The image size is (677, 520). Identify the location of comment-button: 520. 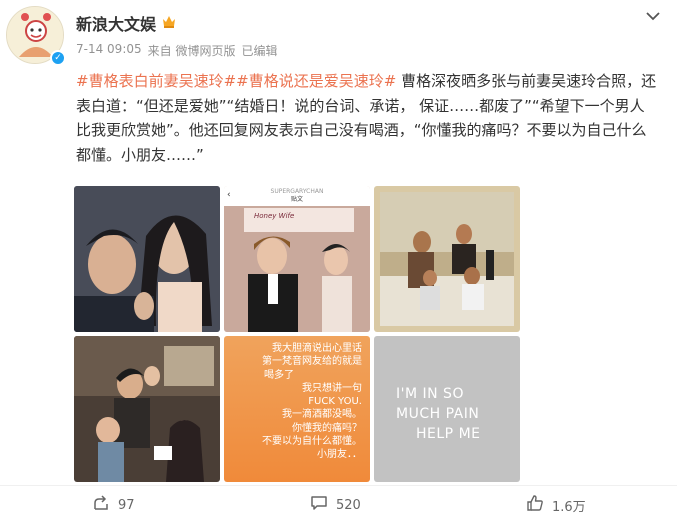
(335, 505).